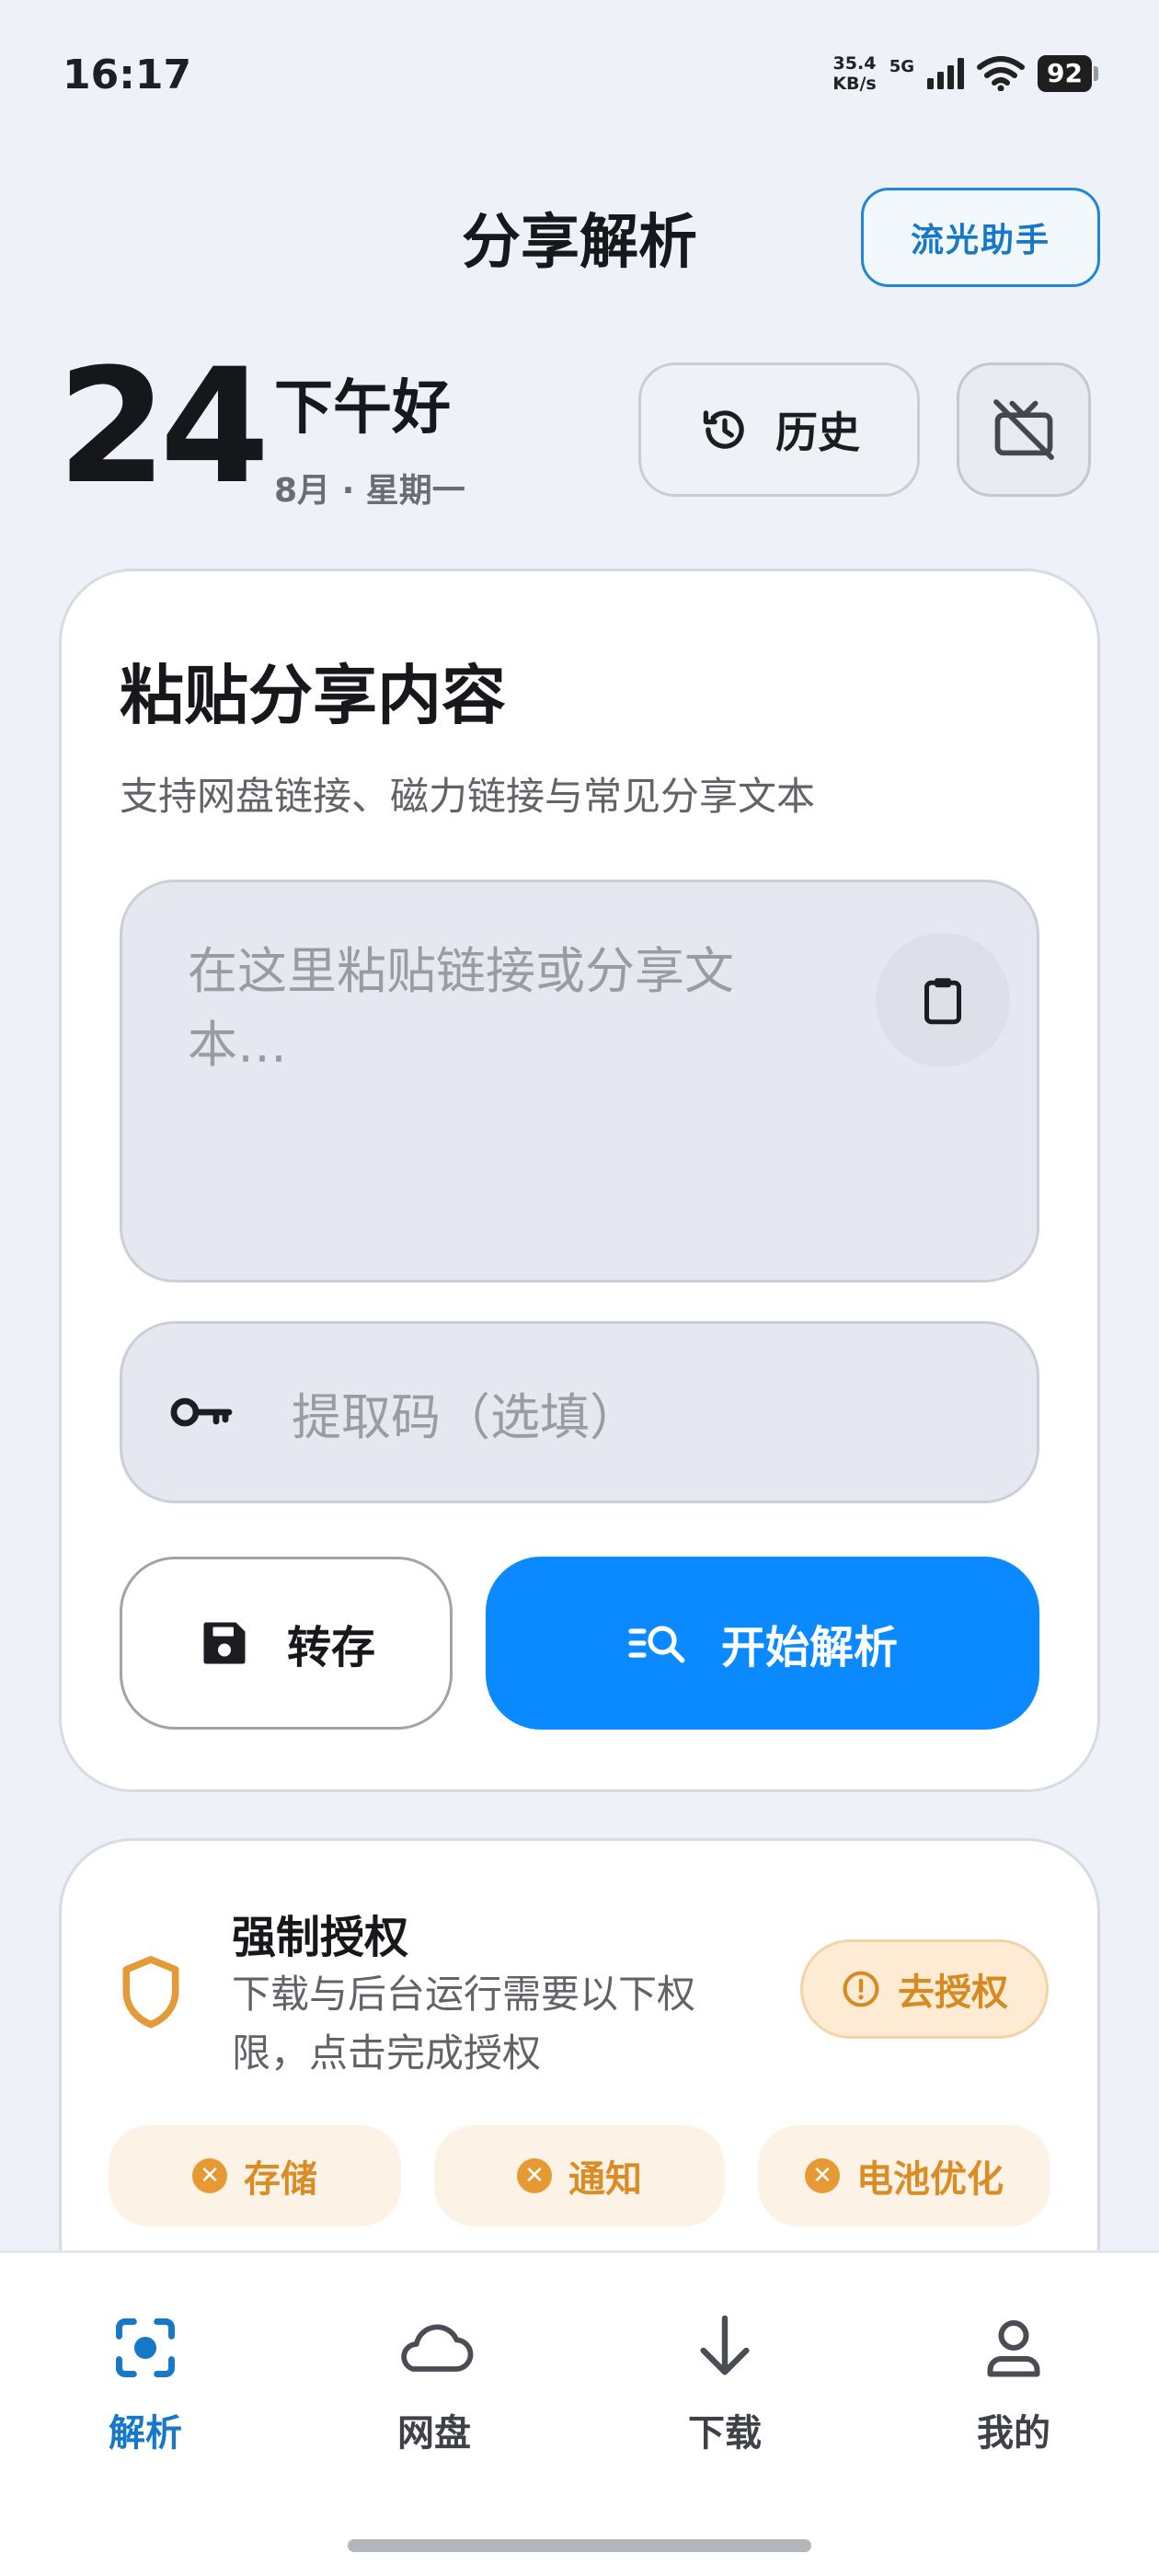 This screenshot has width=1159, height=2576. Describe the element at coordinates (725, 2379) in the screenshot. I see `nav-item-download: 下载` at that location.